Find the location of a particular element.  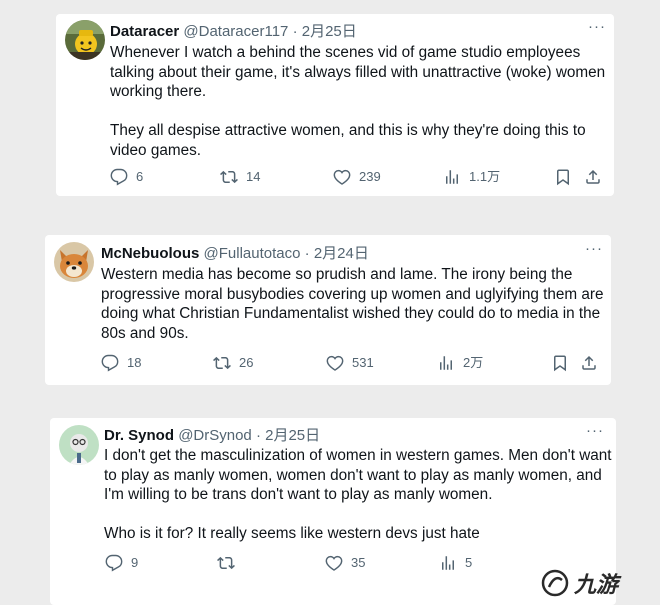

reply-count: 9 is located at coordinates (135, 562).